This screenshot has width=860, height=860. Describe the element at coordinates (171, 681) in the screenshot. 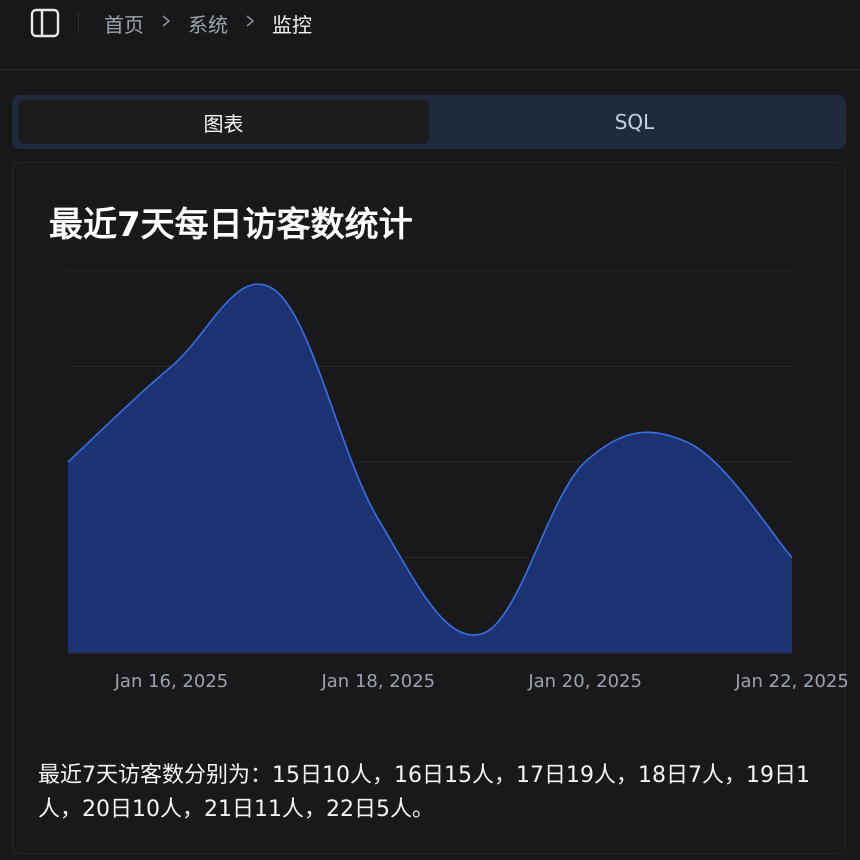

I see `x-tick-label: Jan 16, 2025` at that location.